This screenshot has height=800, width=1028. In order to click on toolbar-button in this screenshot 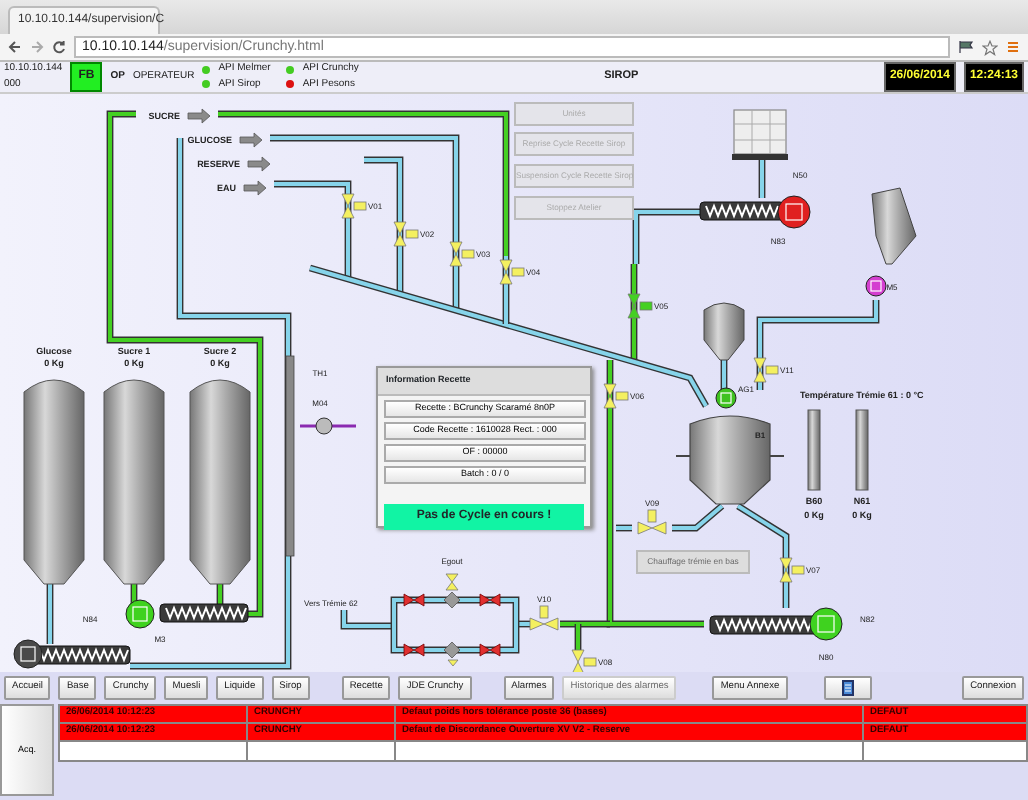, I will do `click(847, 688)`.